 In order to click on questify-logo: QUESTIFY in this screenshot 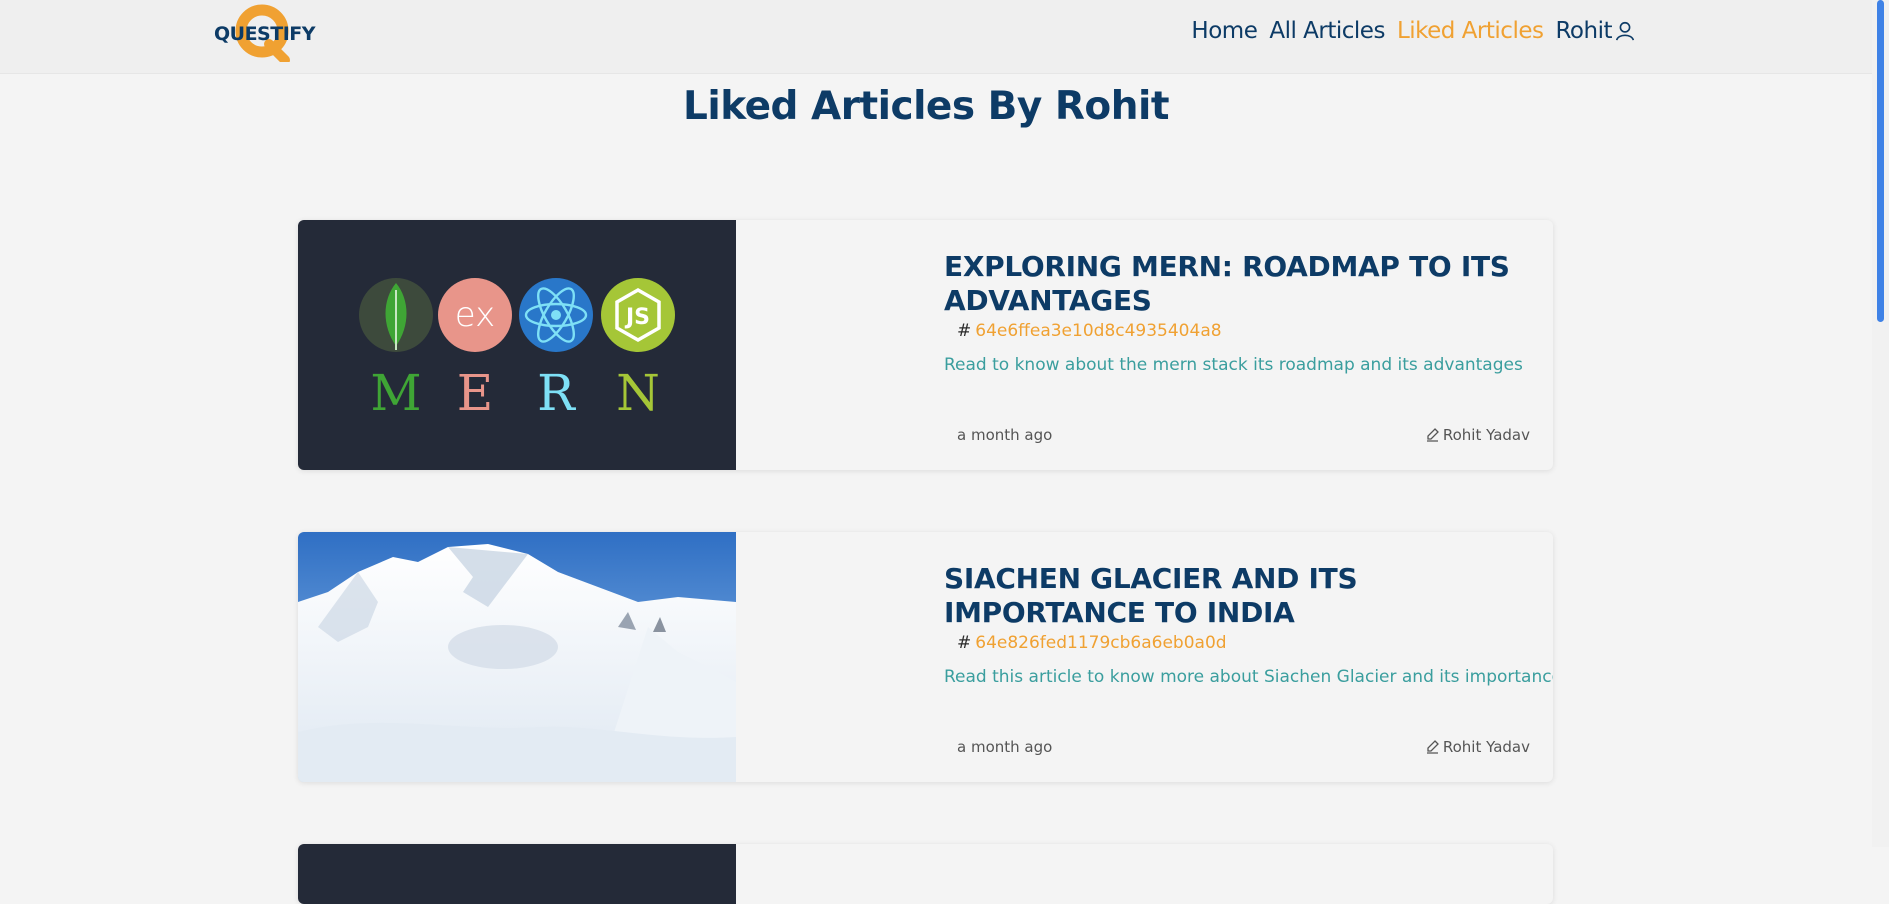, I will do `click(268, 34)`.